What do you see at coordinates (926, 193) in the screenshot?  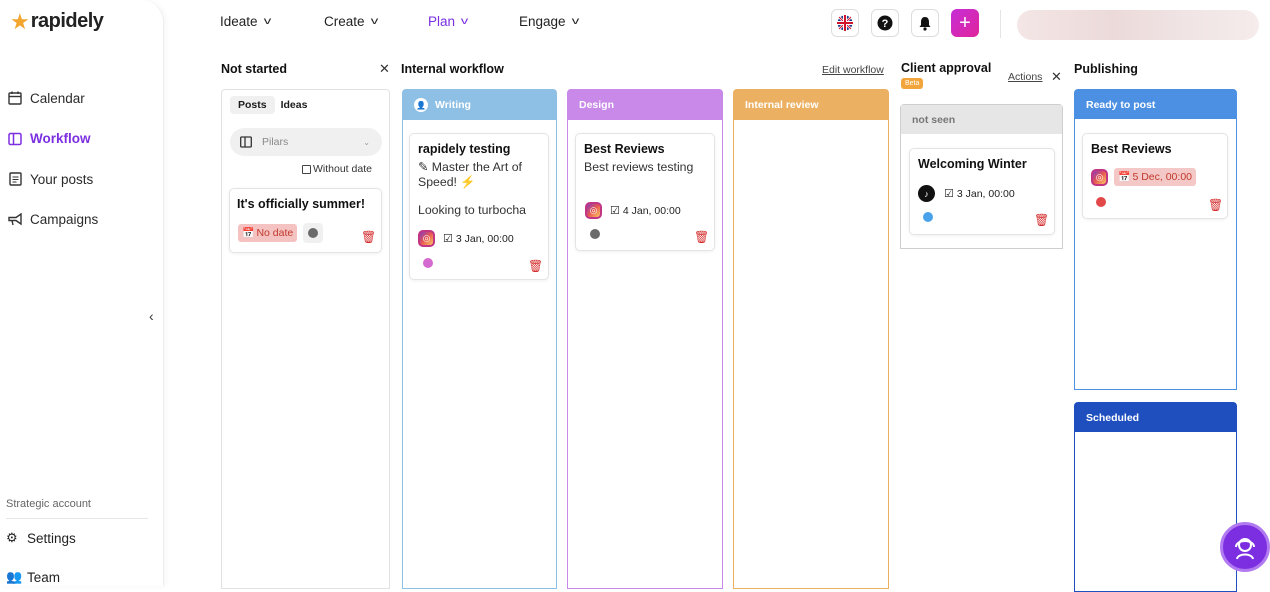 I see `tiktok-icon: ♪` at bounding box center [926, 193].